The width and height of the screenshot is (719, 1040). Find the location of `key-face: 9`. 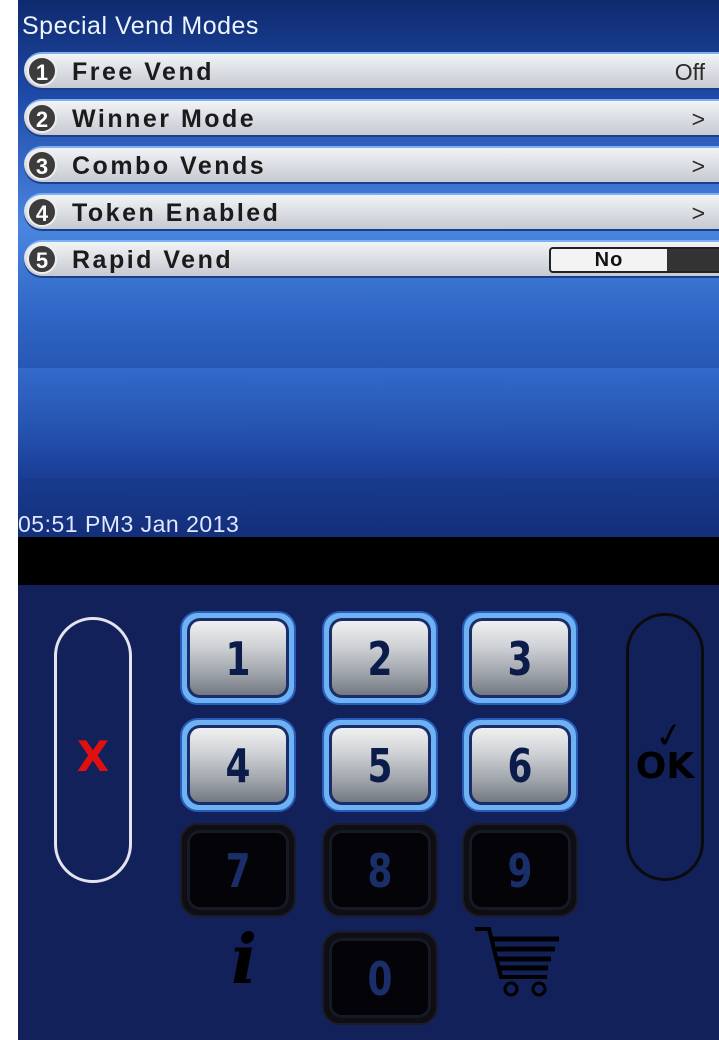

key-face: 9 is located at coordinates (520, 870).